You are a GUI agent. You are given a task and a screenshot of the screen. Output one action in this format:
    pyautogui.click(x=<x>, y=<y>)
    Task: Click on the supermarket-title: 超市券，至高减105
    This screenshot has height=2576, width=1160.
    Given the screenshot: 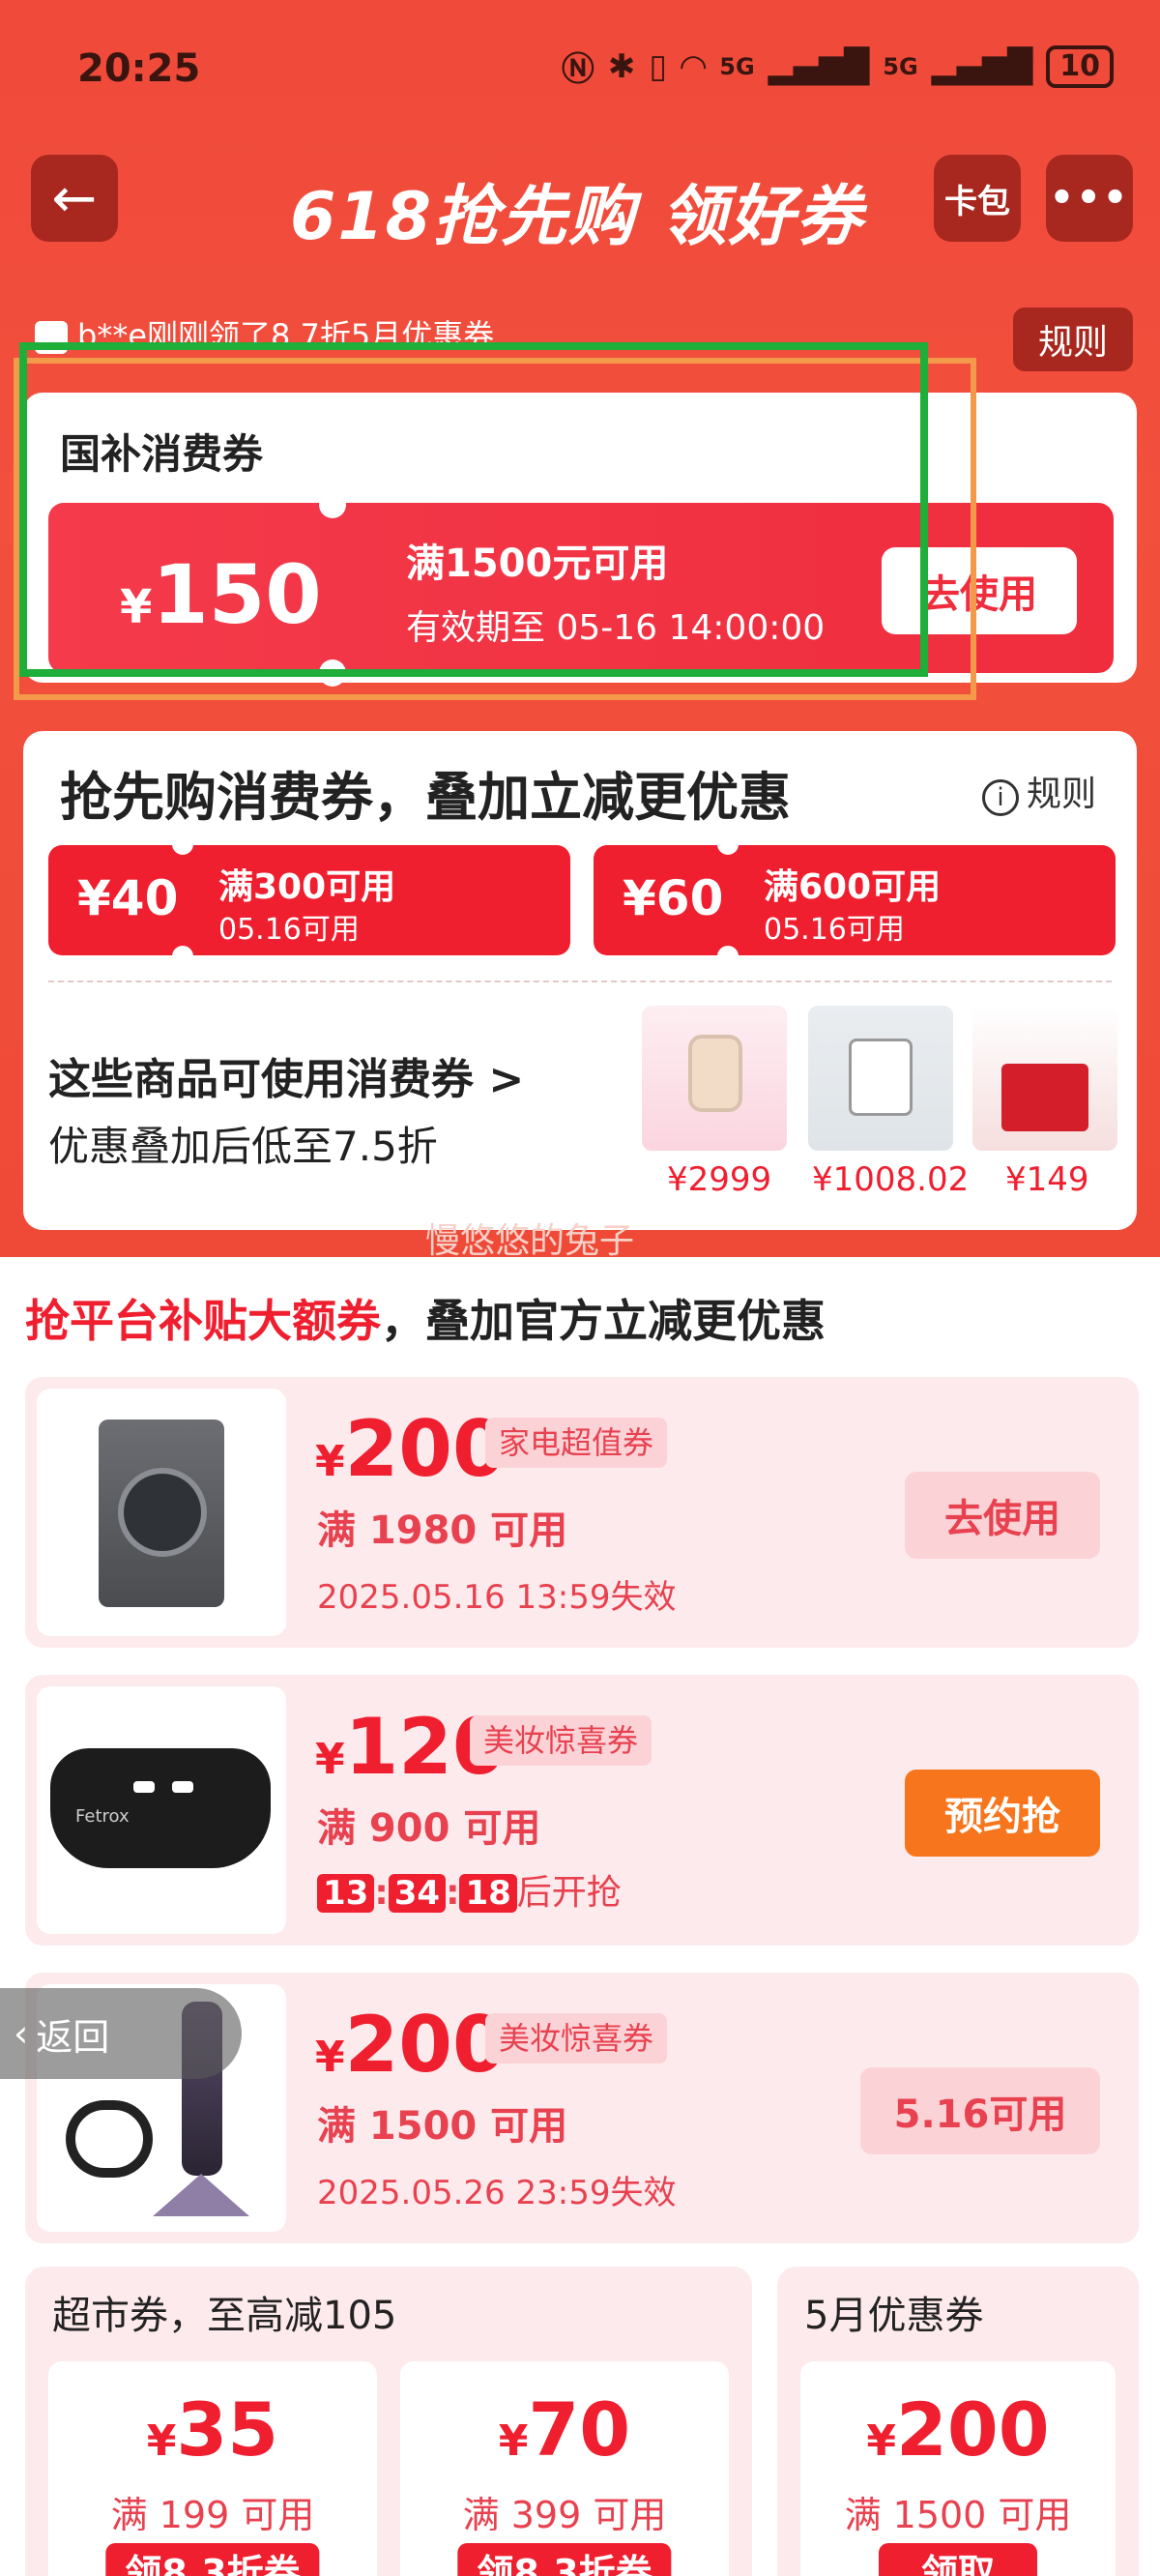 What is the action you would take?
    pyautogui.click(x=225, y=2316)
    